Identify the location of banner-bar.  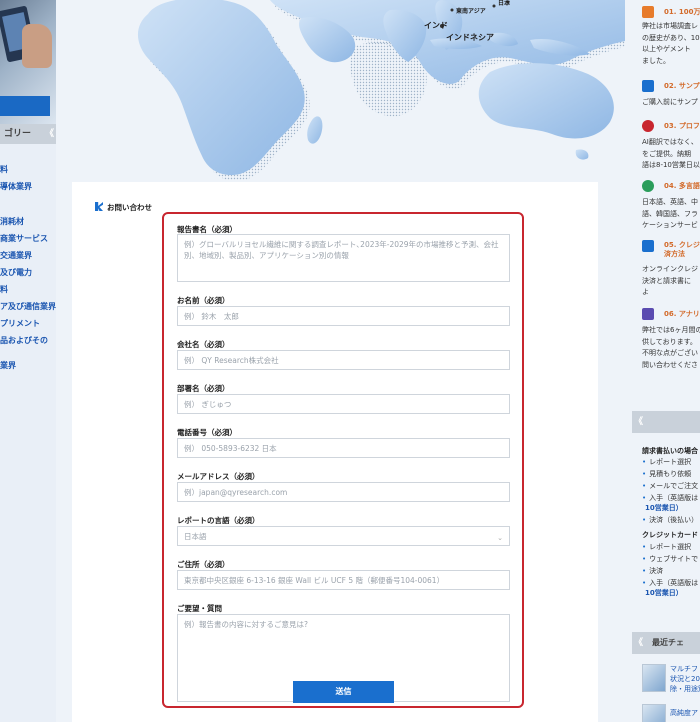
(25, 106).